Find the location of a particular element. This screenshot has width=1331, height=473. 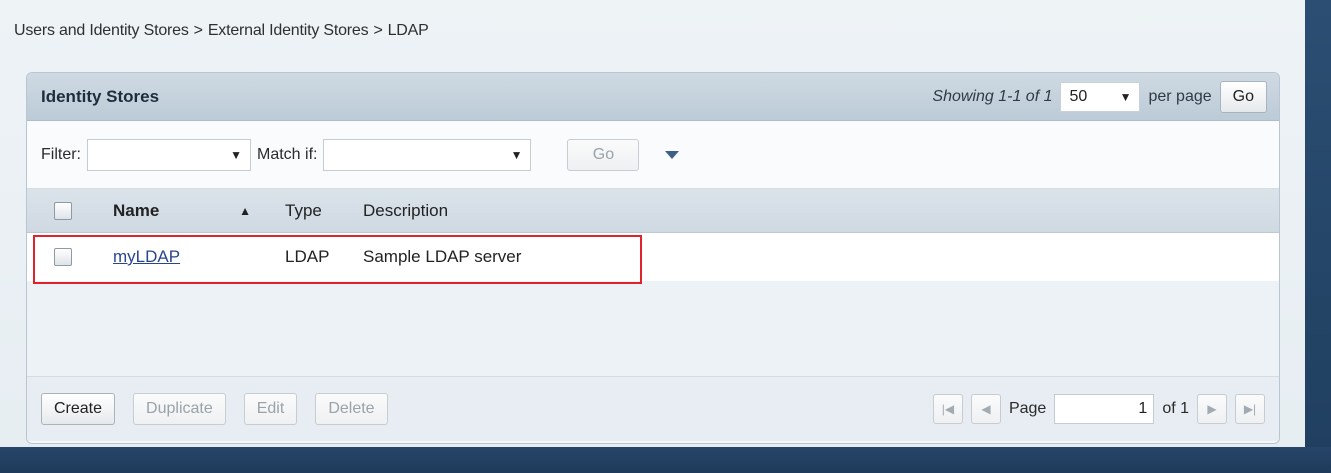

page-number-input: 1 is located at coordinates (1104, 409).